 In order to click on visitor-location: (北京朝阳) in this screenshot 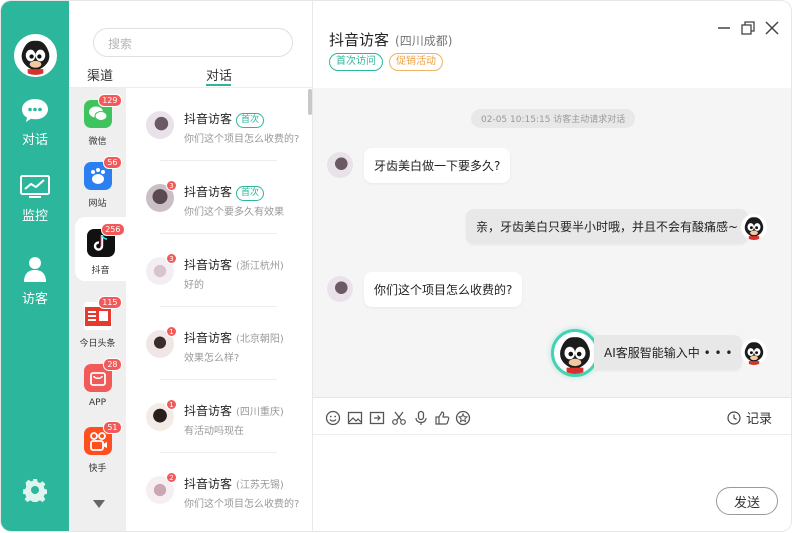, I will do `click(260, 339)`.